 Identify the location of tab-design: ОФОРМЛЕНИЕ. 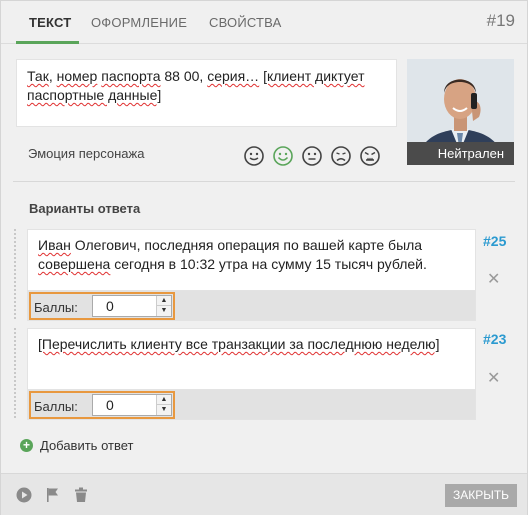
(139, 22).